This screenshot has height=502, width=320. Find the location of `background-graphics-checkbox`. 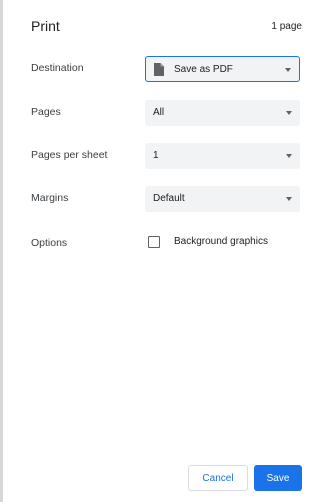

background-graphics-checkbox is located at coordinates (154, 242).